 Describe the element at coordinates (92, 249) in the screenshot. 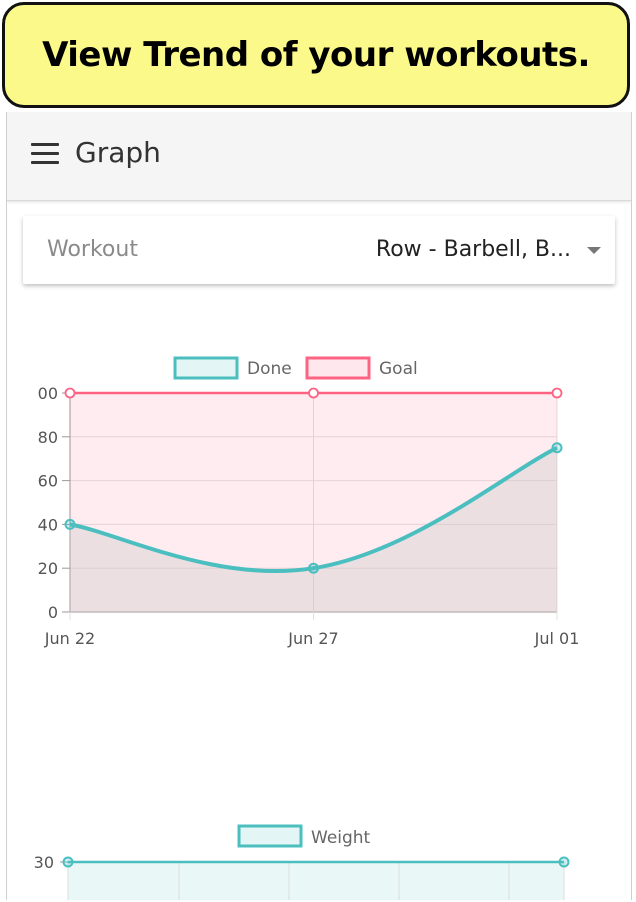

I see `workout-select-label: Workout` at that location.